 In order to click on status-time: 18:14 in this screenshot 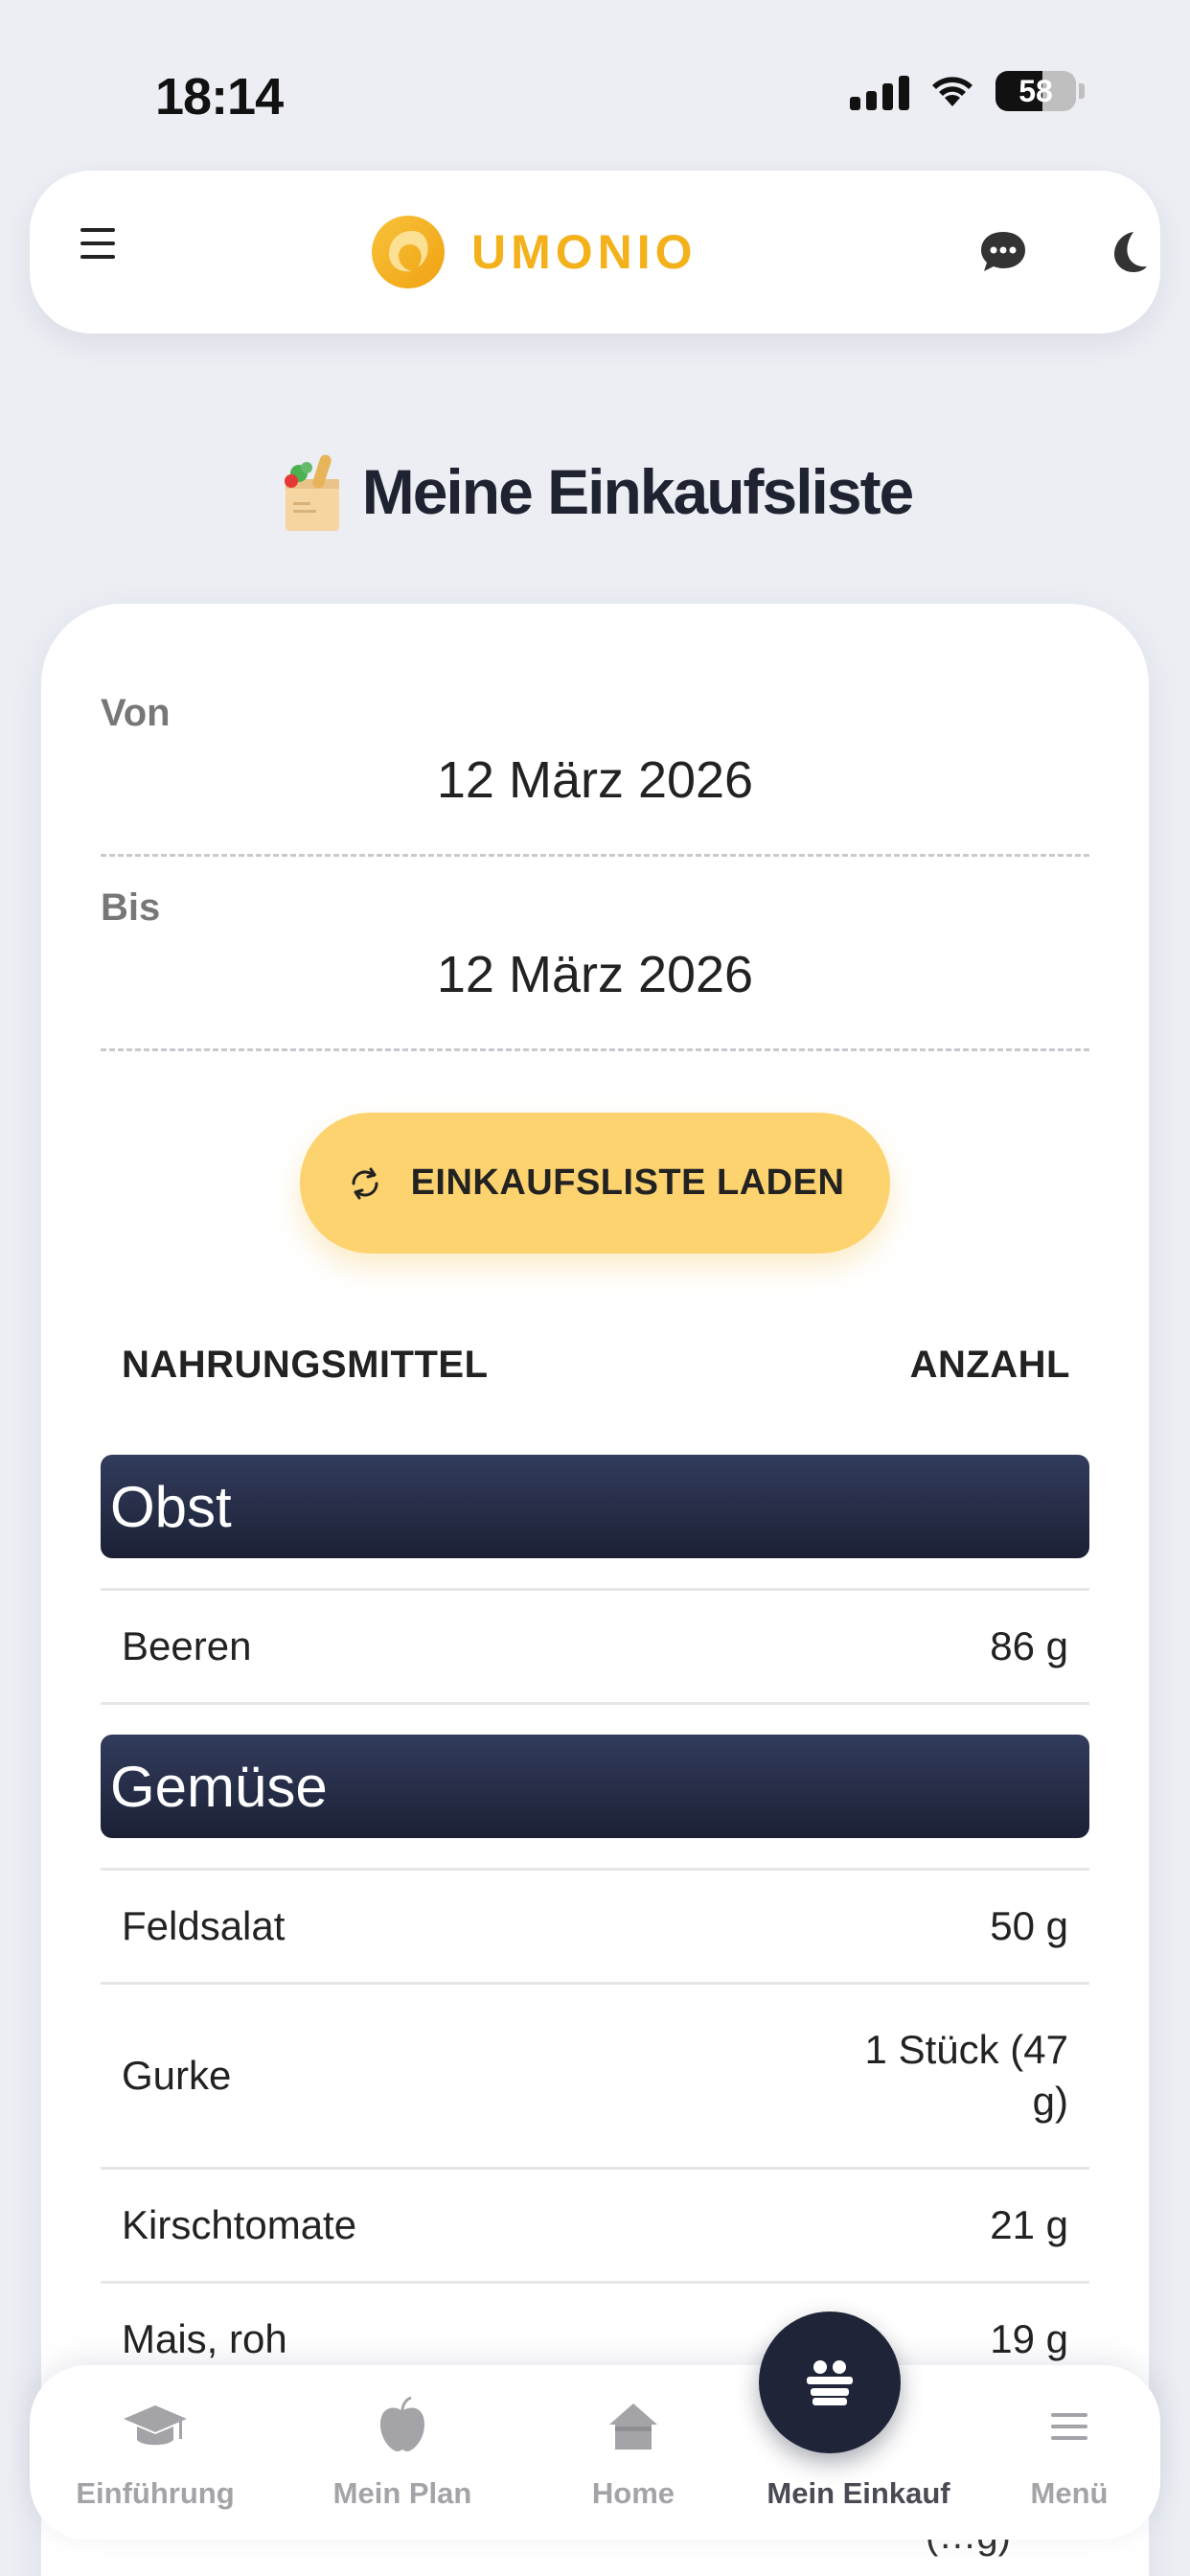, I will do `click(220, 97)`.